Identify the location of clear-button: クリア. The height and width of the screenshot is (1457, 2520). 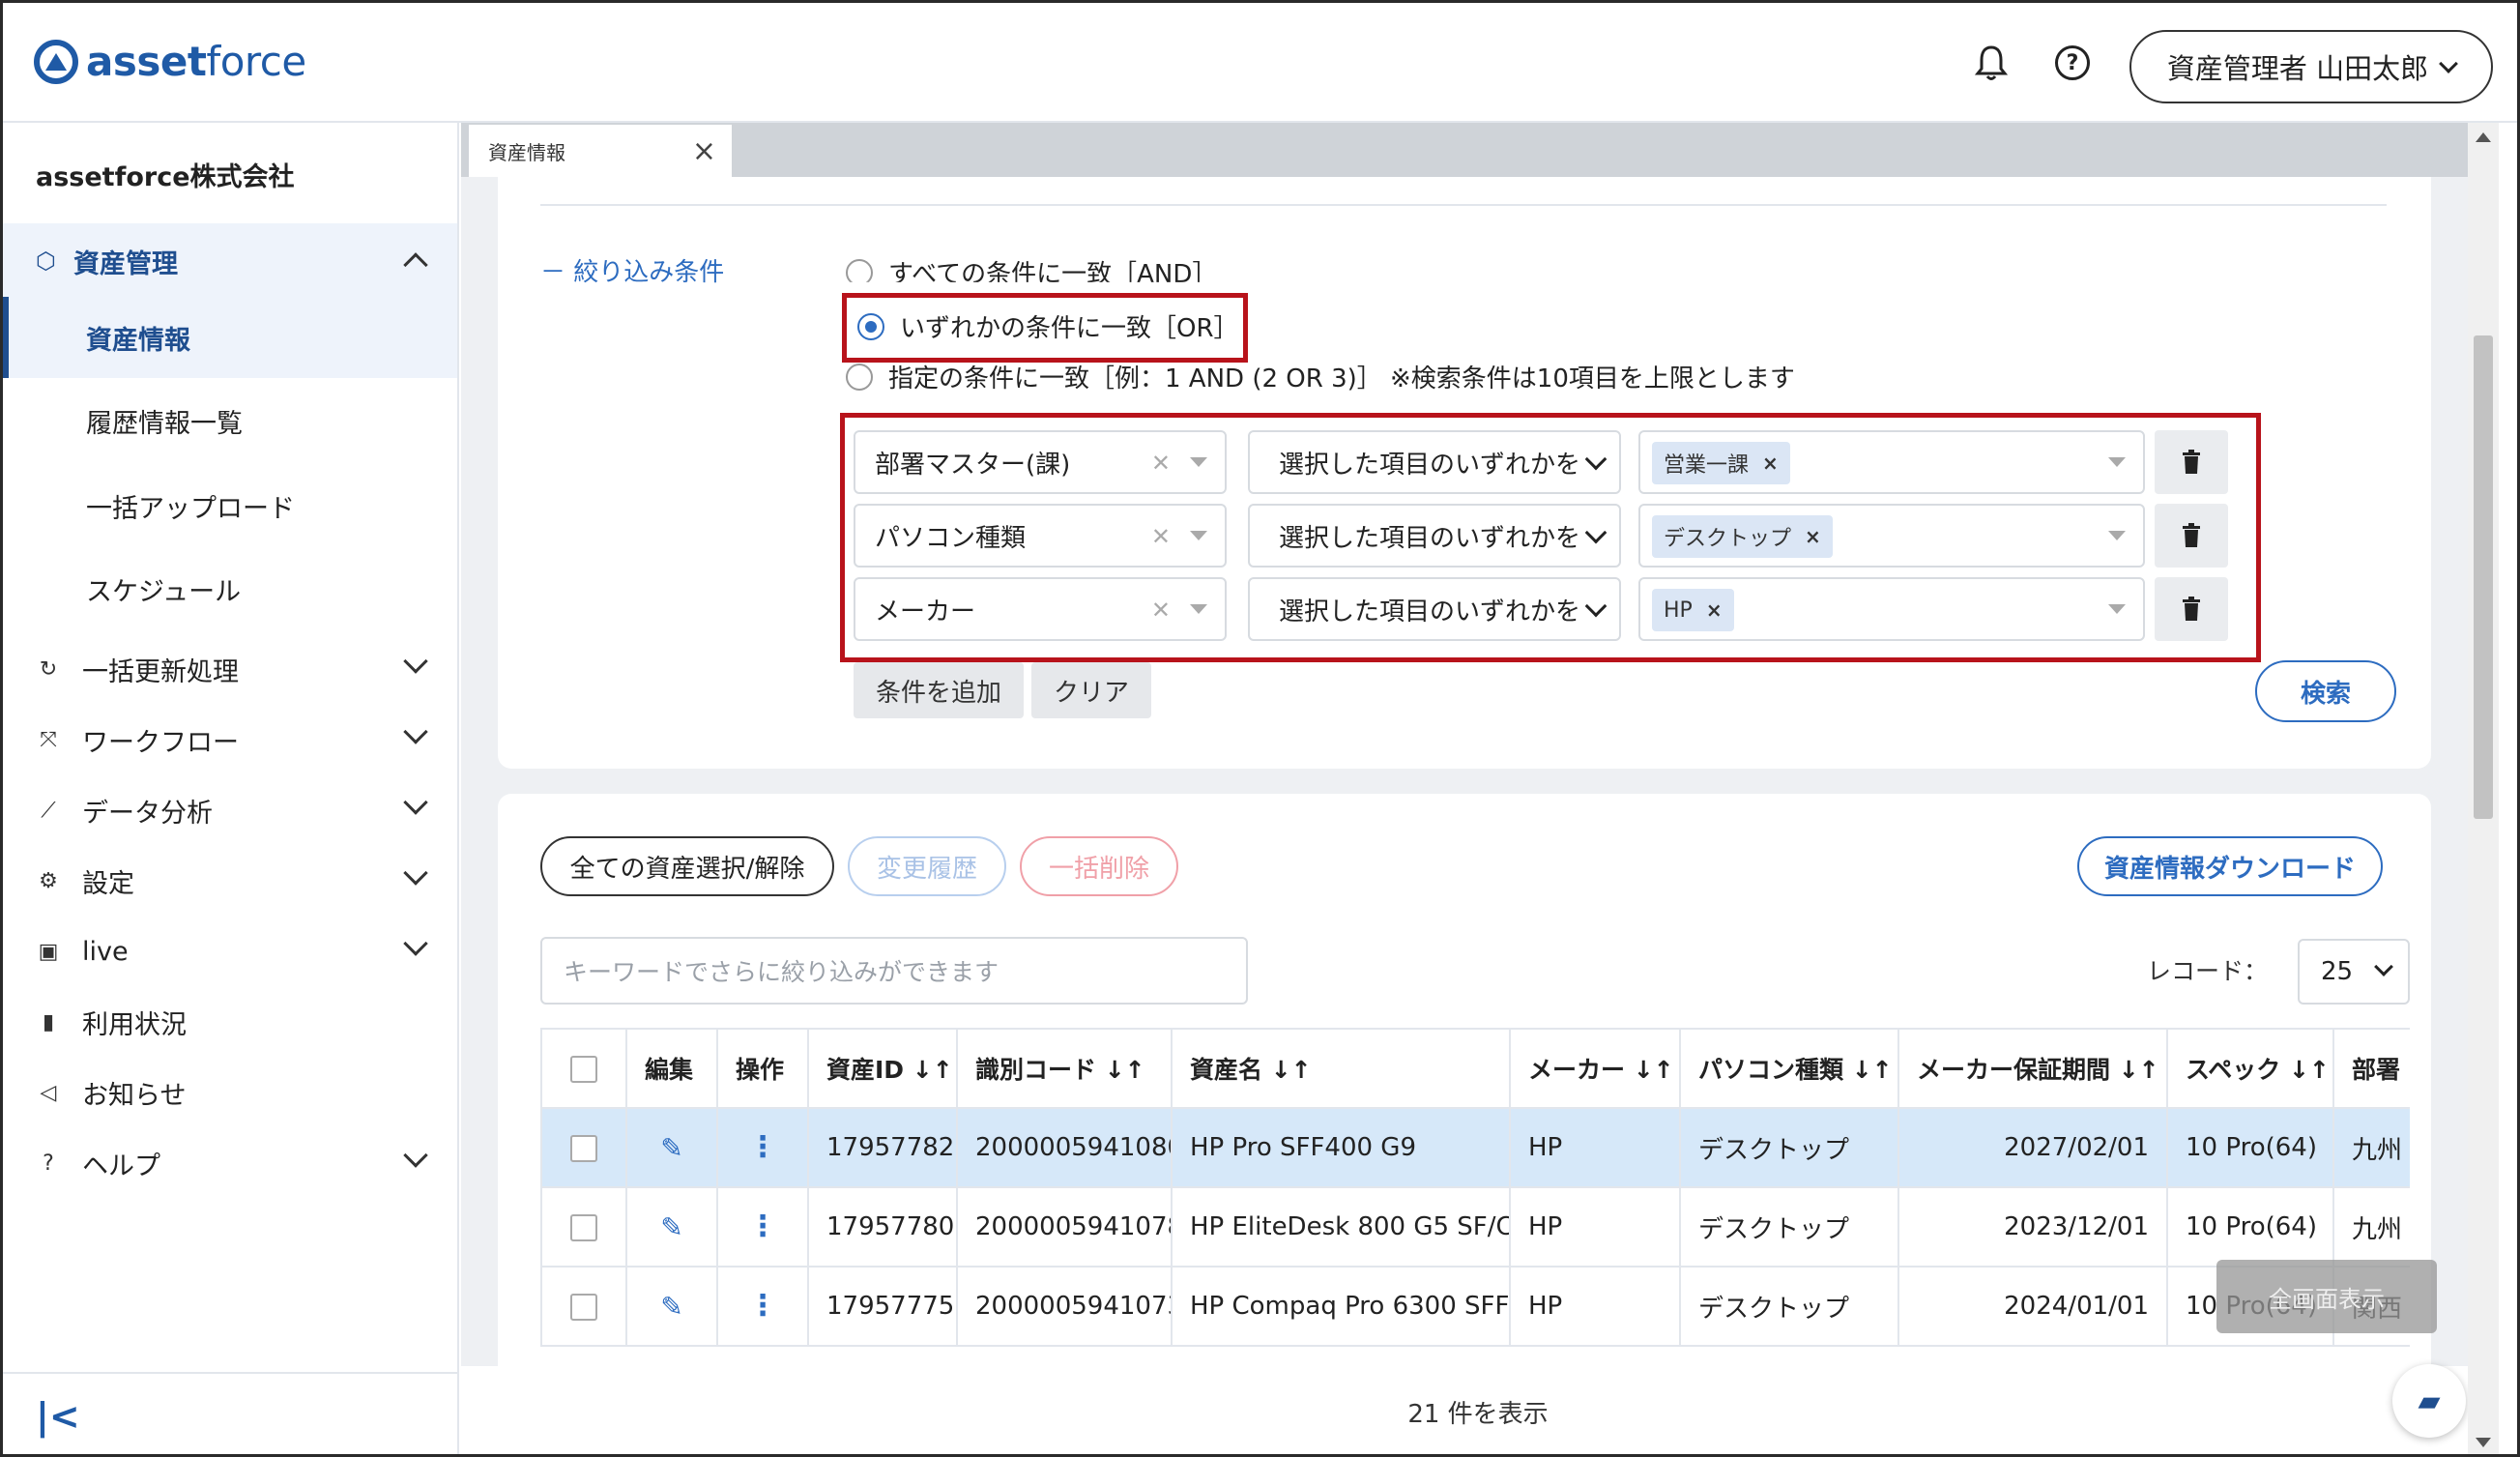
(1091, 690).